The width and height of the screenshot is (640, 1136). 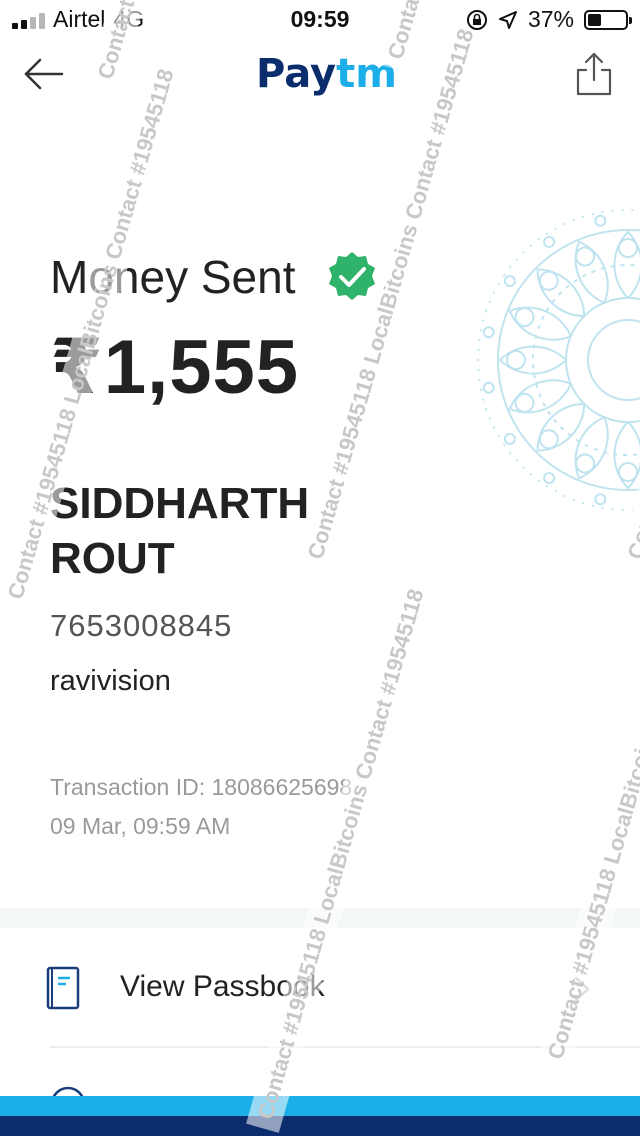 I want to click on battery-icon, so click(x=608, y=19).